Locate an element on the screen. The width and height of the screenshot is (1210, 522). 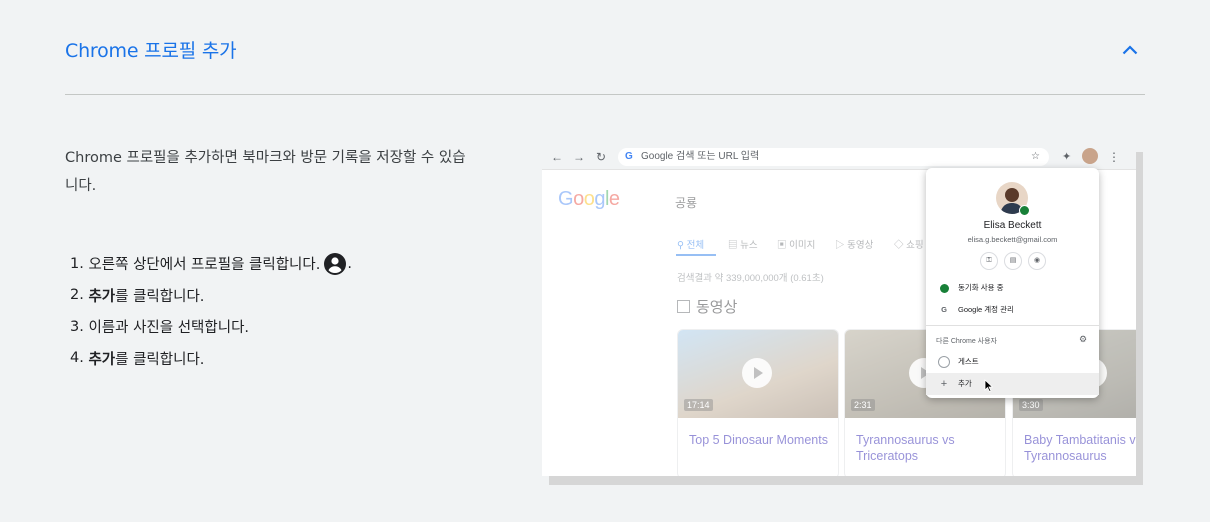
video-duration: 3:30 is located at coordinates (1031, 405).